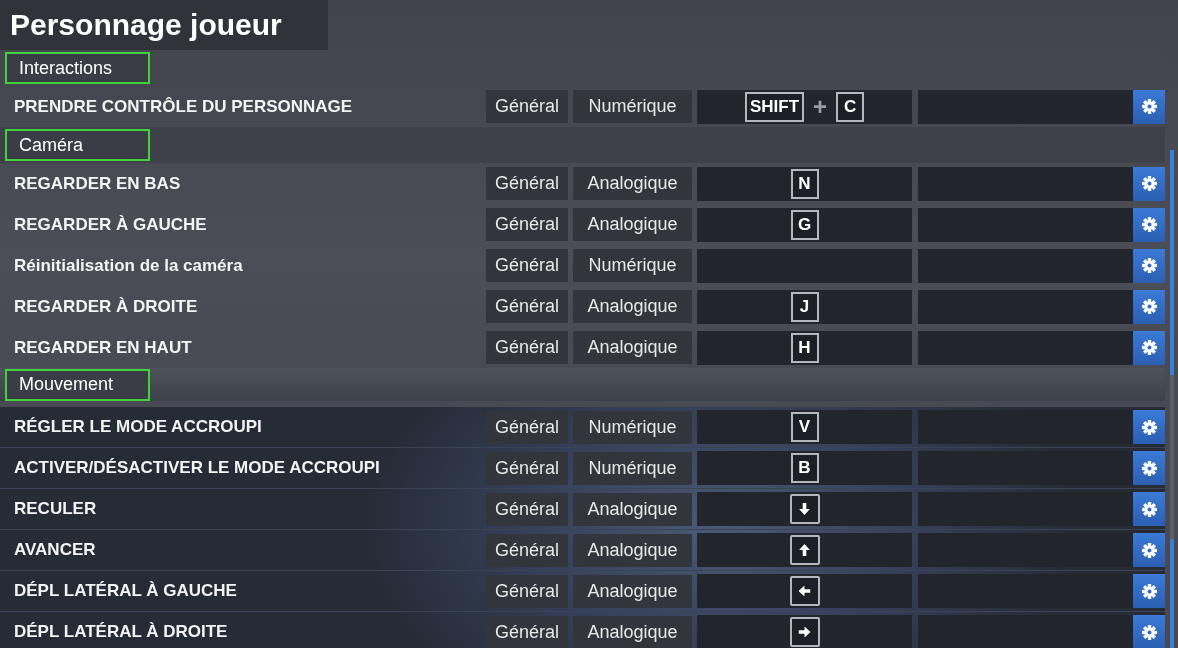 Image resolution: width=1178 pixels, height=648 pixels. What do you see at coordinates (850, 106) in the screenshot?
I see `key-cap: C` at bounding box center [850, 106].